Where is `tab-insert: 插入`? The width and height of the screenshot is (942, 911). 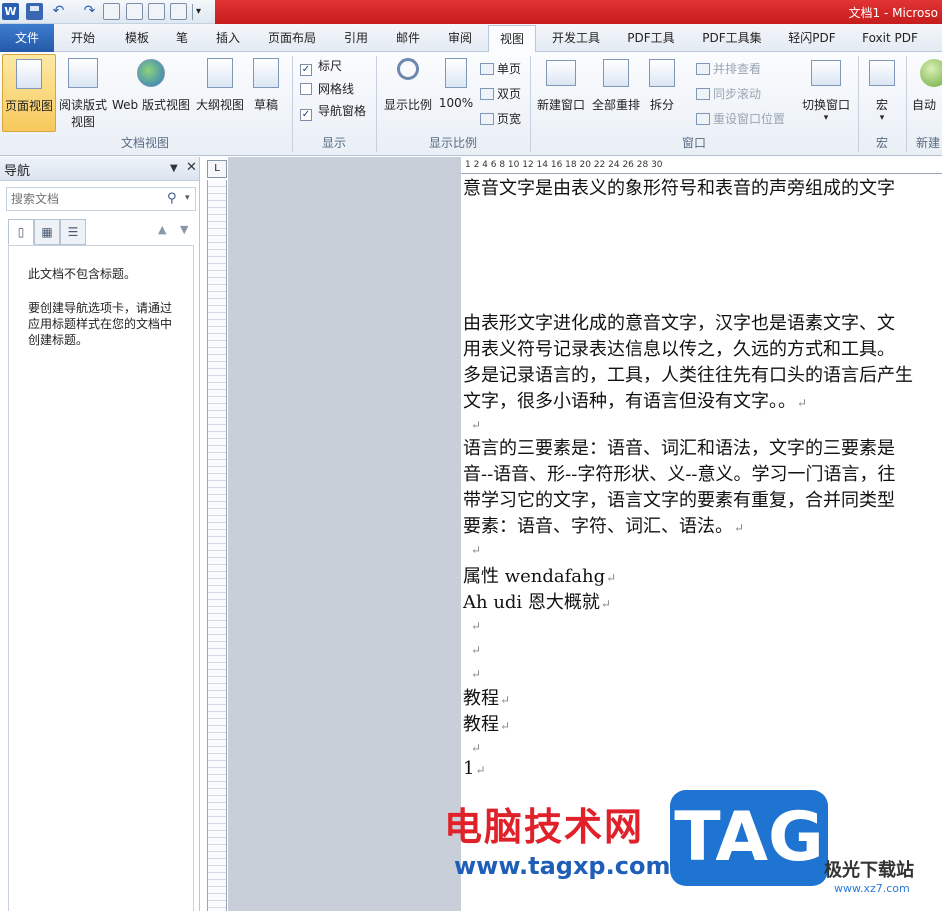
tab-insert: 插入 is located at coordinates (228, 38).